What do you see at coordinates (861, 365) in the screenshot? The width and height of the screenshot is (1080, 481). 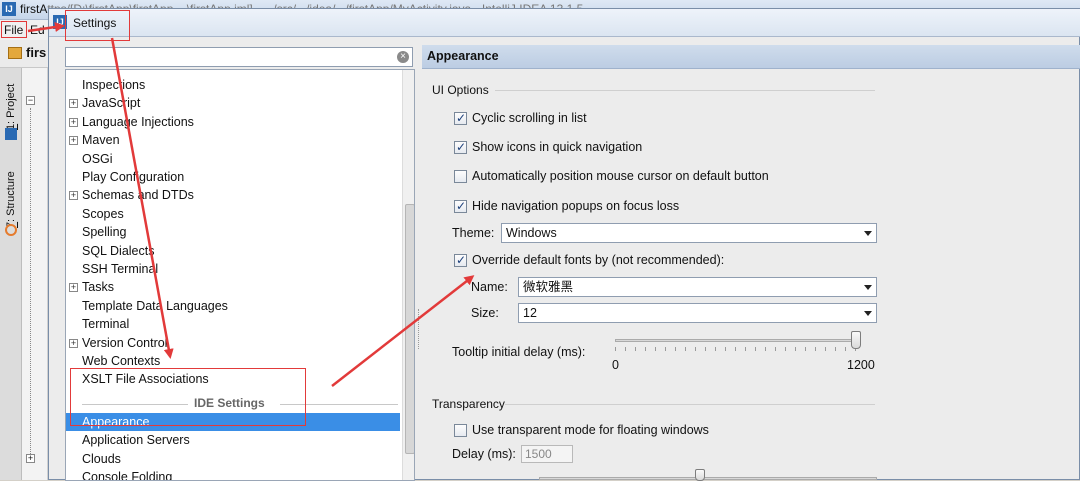 I see `tooltip-max-label: 1200` at bounding box center [861, 365].